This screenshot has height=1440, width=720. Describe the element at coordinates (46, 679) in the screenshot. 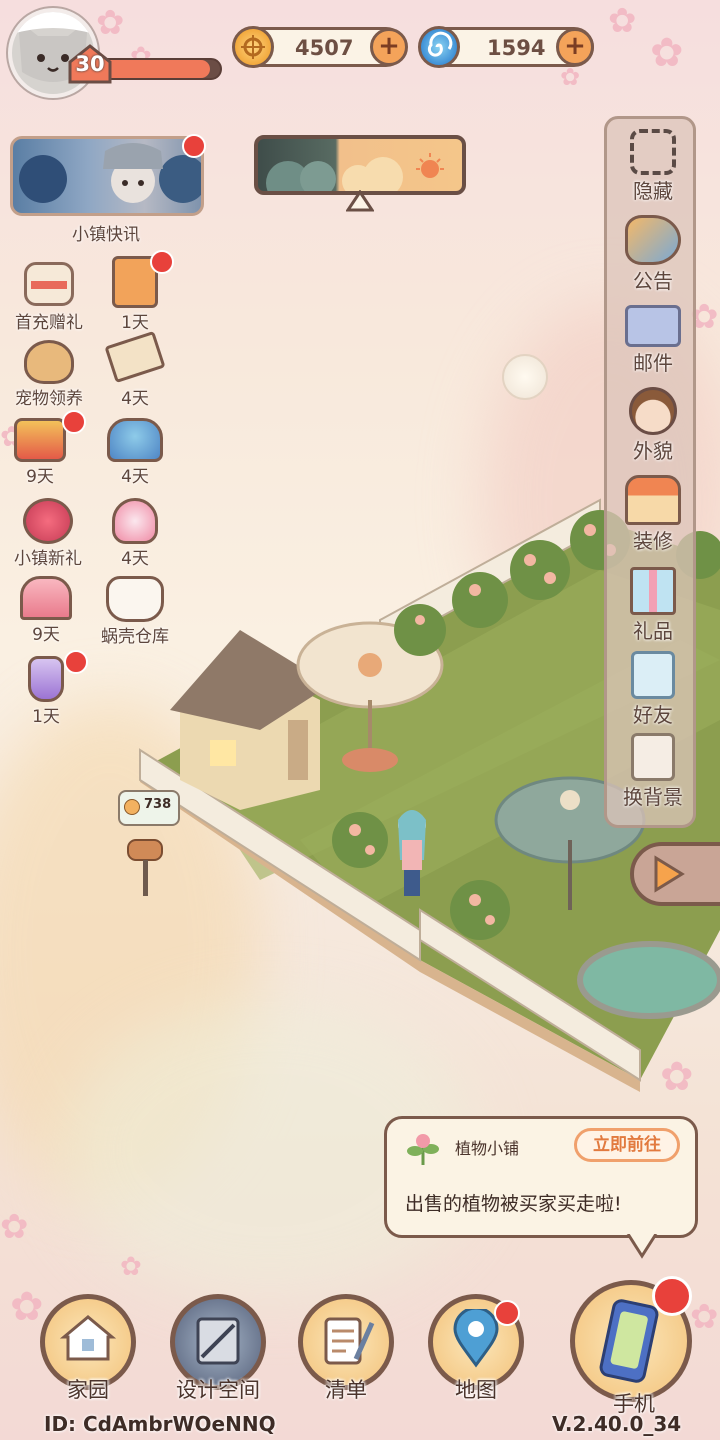

I see `potion-bottle-icon` at that location.